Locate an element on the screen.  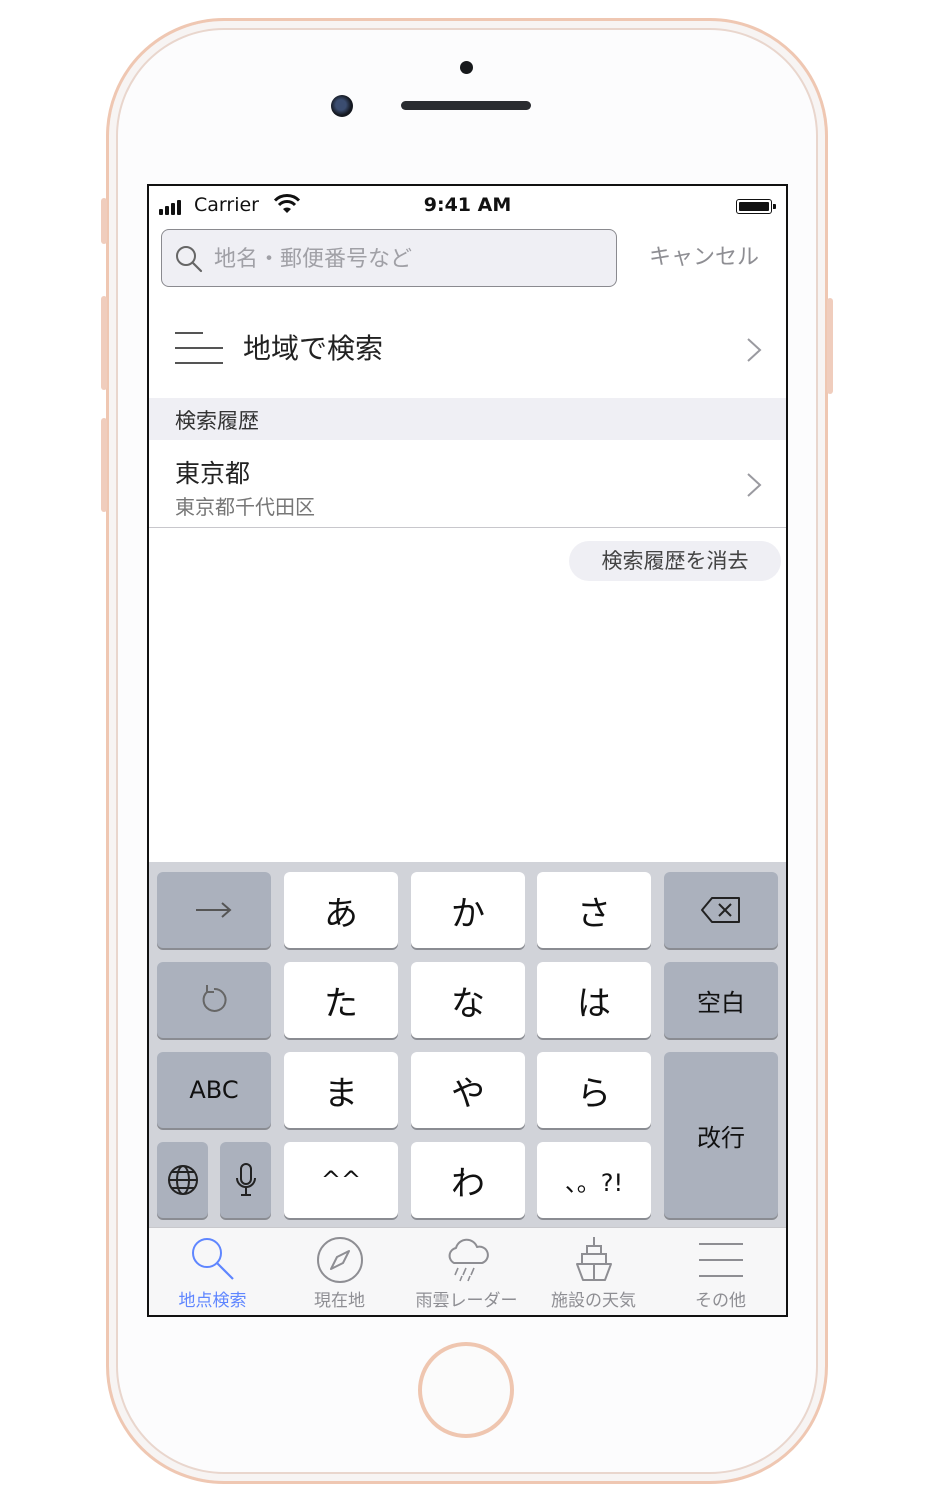
search-input is located at coordinates (409, 259).